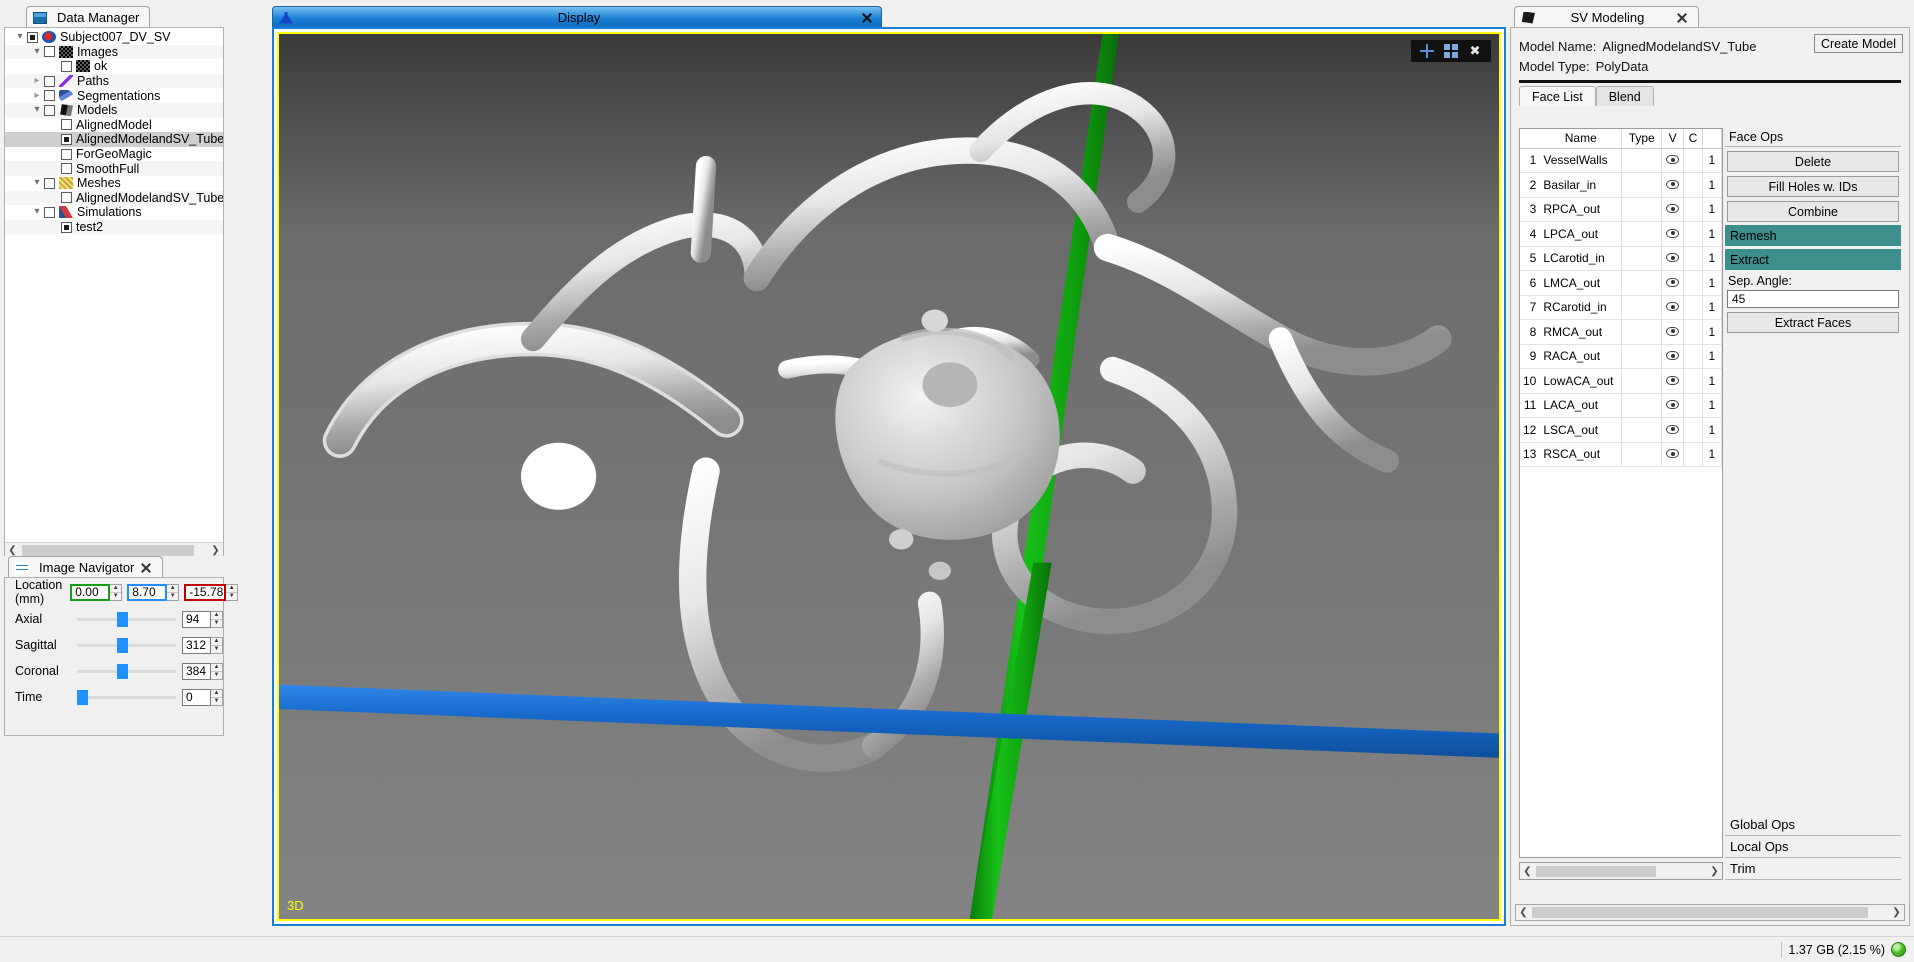  Describe the element at coordinates (1557, 96) in the screenshot. I see `subtab-face-list: Face List` at that location.